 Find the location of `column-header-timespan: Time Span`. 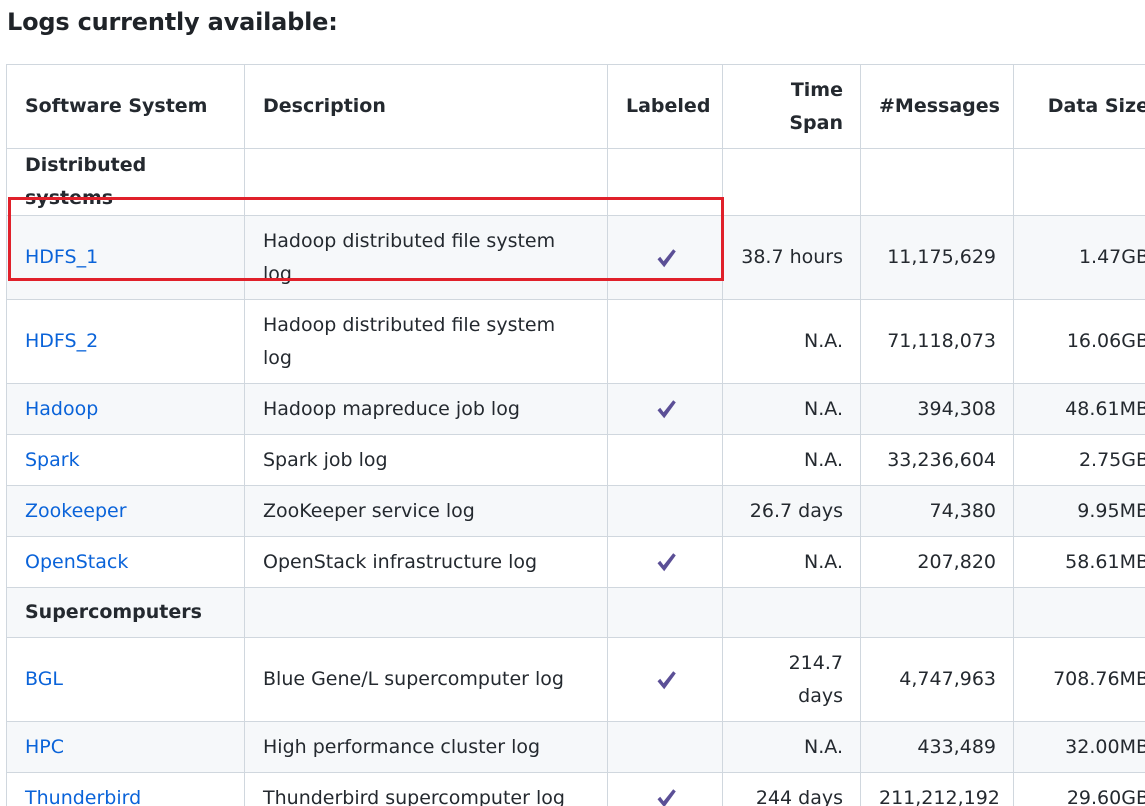

column-header-timespan: Time Span is located at coordinates (791, 106).